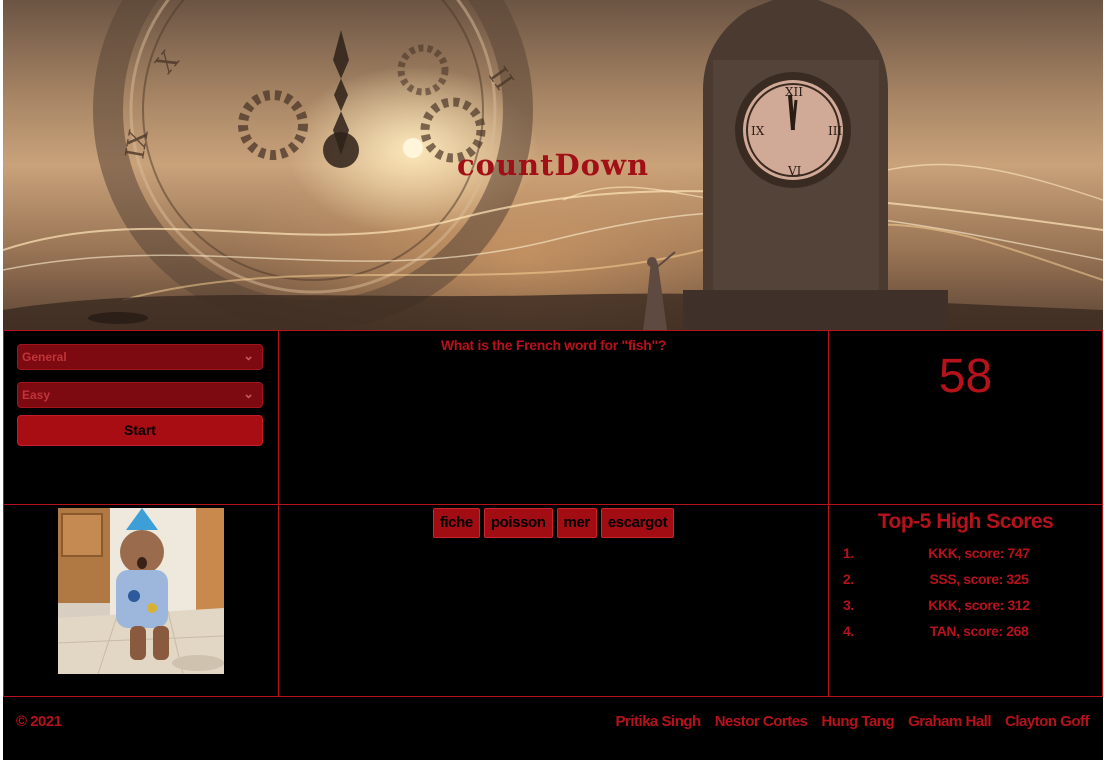 This screenshot has height=760, width=1104. Describe the element at coordinates (553, 417) in the screenshot. I see `question-panel: What is the French word for "fish"?` at that location.